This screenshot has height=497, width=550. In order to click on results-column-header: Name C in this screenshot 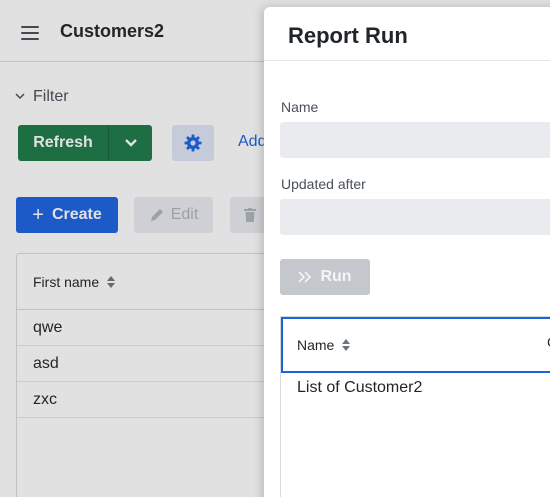, I will do `click(415, 345)`.